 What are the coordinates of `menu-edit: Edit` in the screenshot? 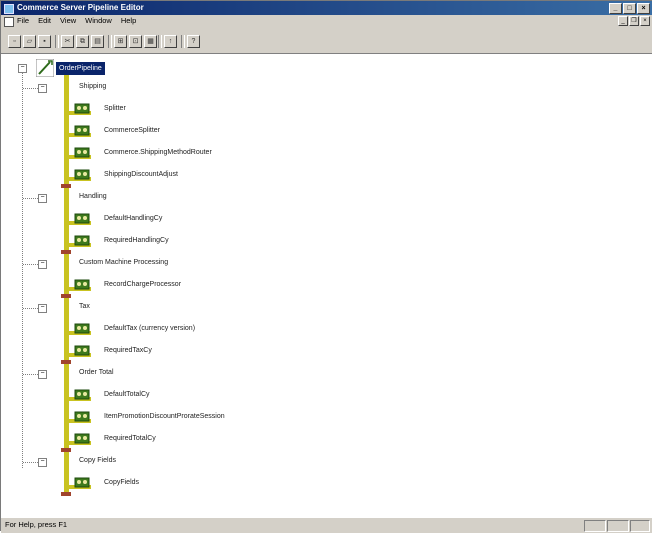 It's located at (44, 21).